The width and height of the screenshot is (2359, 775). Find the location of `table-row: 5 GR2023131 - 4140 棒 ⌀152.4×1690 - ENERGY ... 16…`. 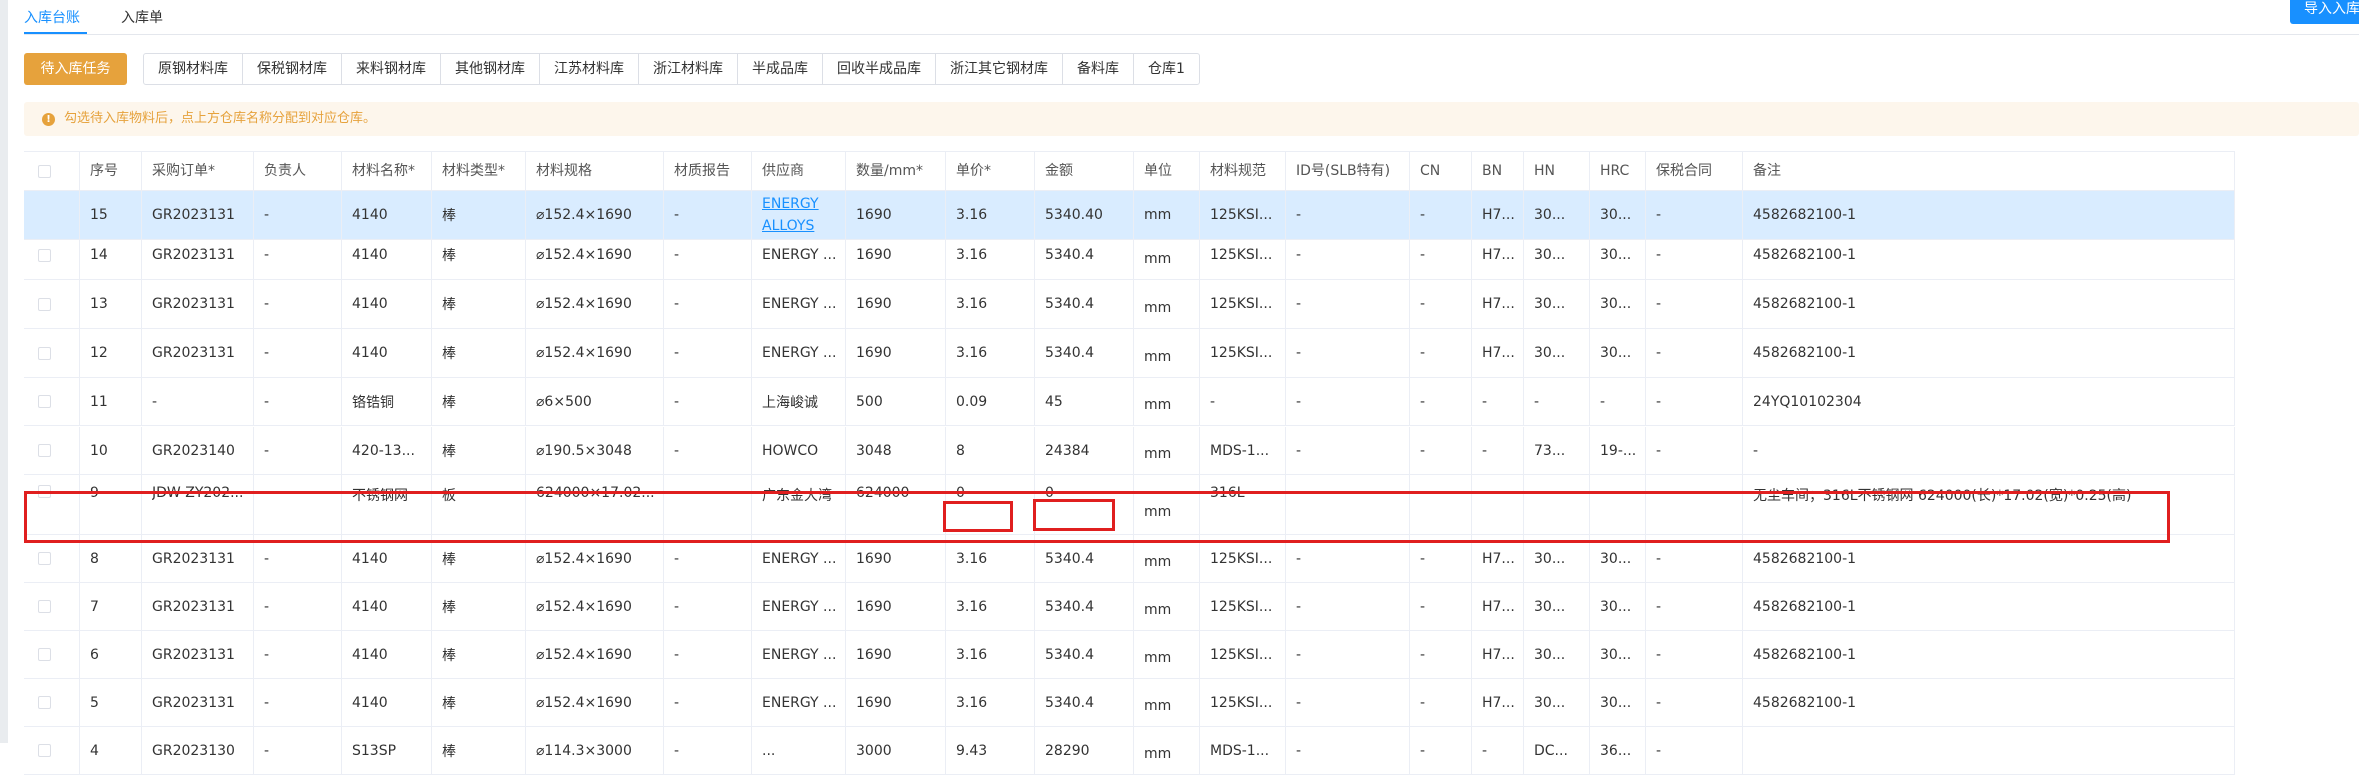

table-row: 5 GR2023131 - 4140 棒 ⌀152.4×1690 - ENERGY ... 16… is located at coordinates (1129, 703).